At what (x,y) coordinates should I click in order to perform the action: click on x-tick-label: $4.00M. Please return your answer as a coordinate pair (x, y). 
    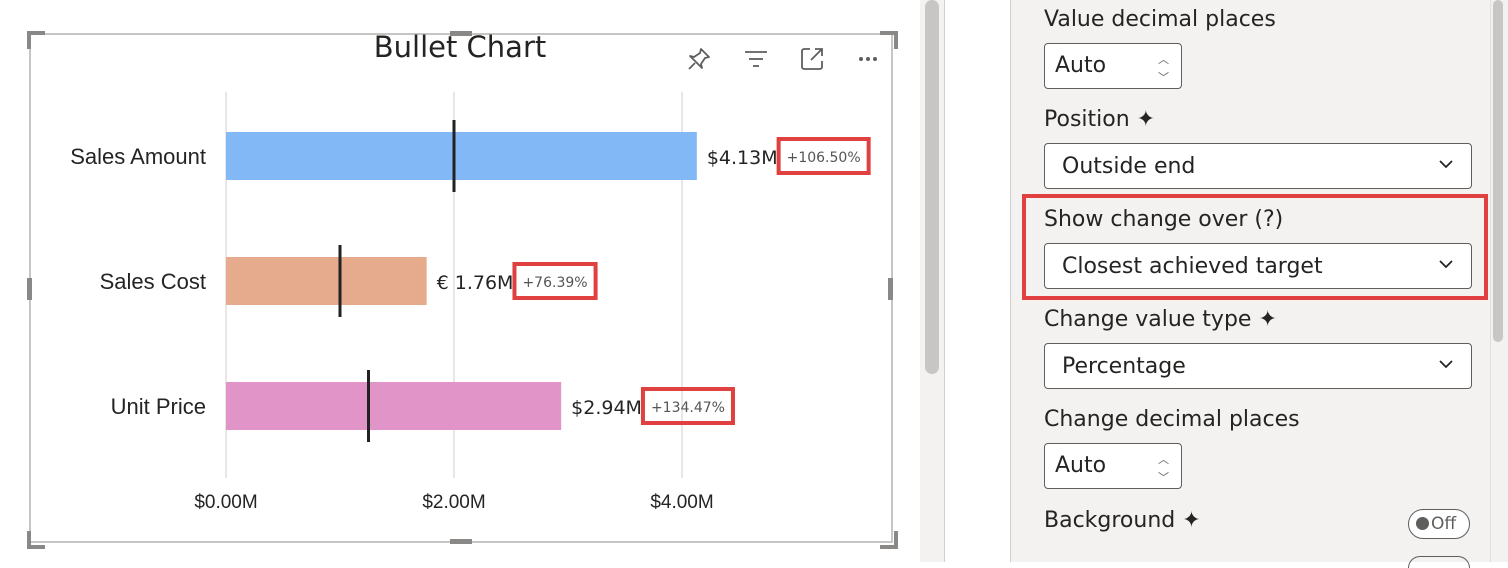
    Looking at the image, I should click on (681, 502).